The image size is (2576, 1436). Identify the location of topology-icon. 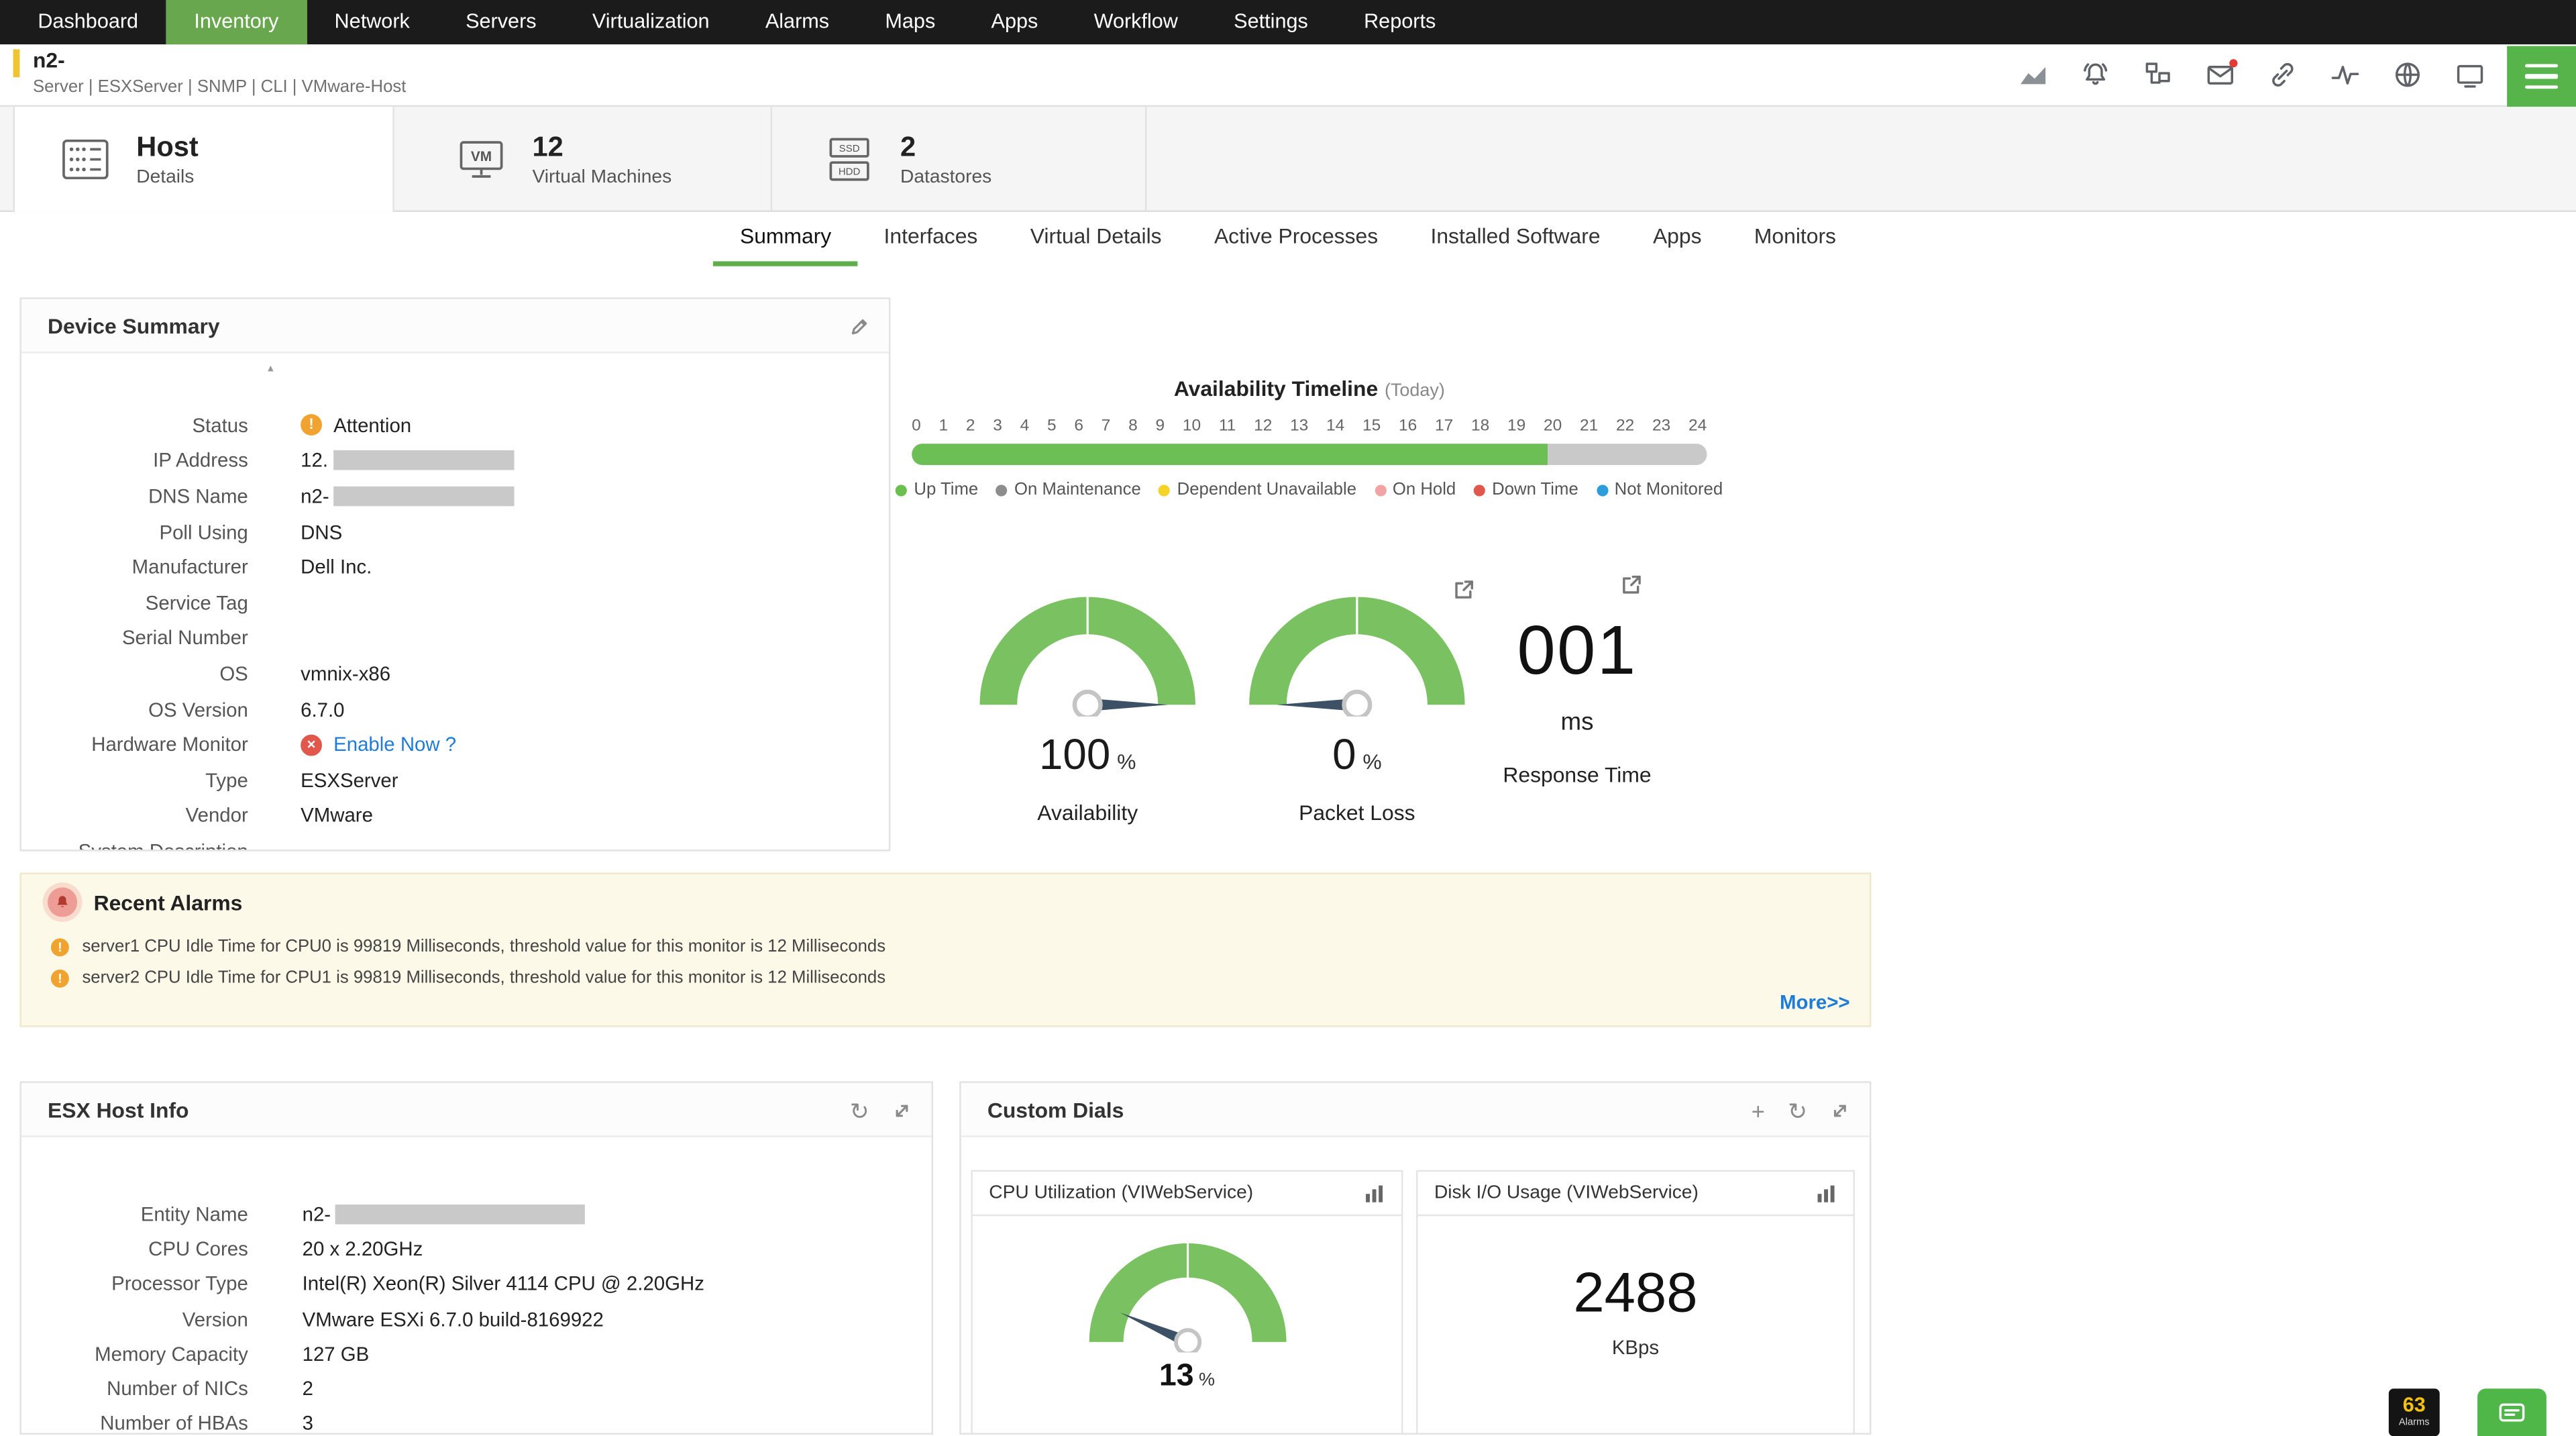
(2157, 74).